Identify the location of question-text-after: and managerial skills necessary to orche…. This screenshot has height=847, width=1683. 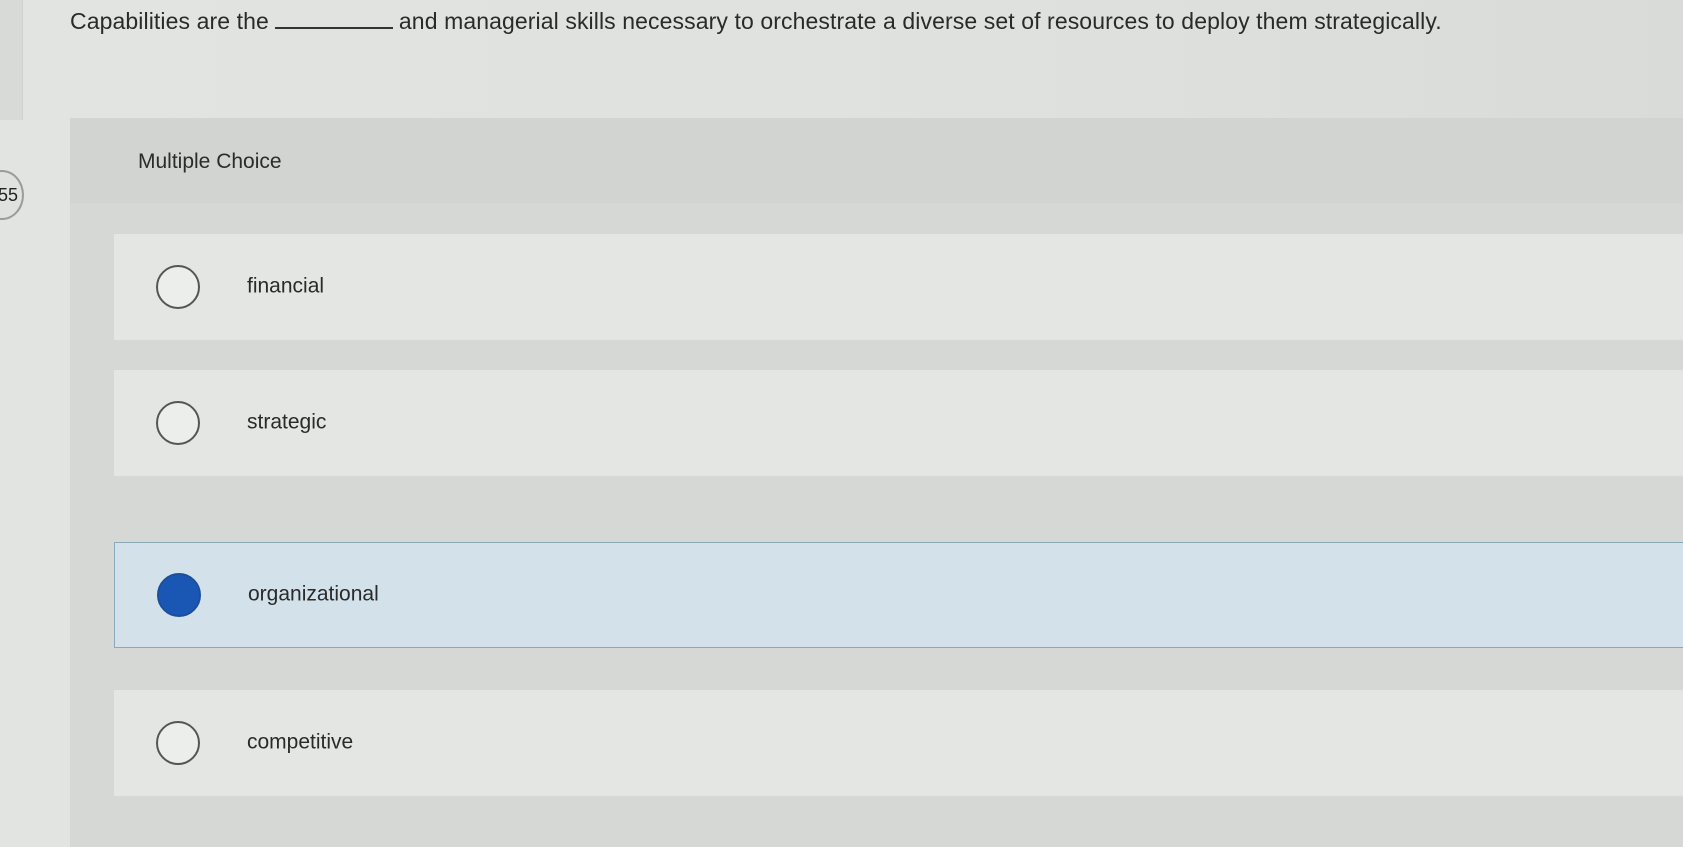
(920, 21).